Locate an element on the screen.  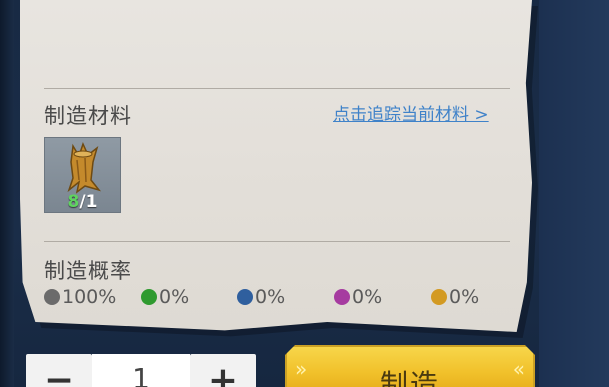
green-dot-icon is located at coordinates (149, 297).